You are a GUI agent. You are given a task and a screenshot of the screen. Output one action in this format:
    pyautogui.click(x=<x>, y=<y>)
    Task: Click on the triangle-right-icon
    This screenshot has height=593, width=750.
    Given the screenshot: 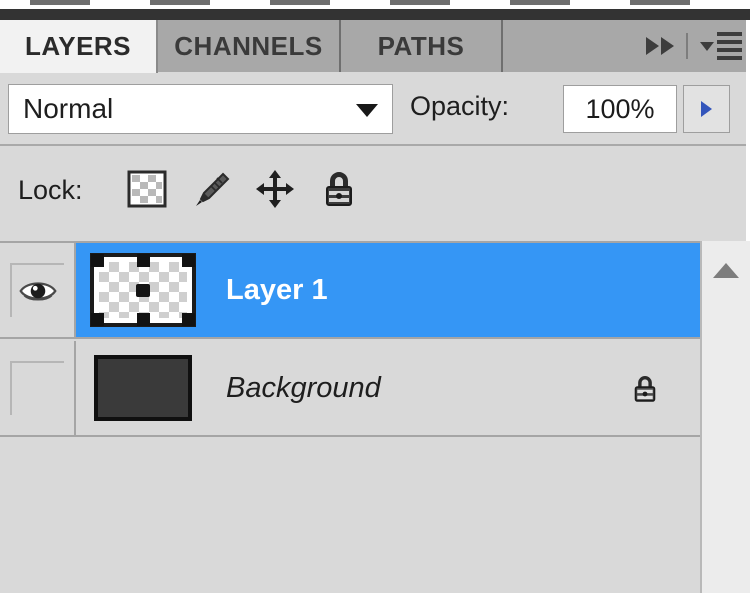 What is the action you would take?
    pyautogui.click(x=706, y=109)
    